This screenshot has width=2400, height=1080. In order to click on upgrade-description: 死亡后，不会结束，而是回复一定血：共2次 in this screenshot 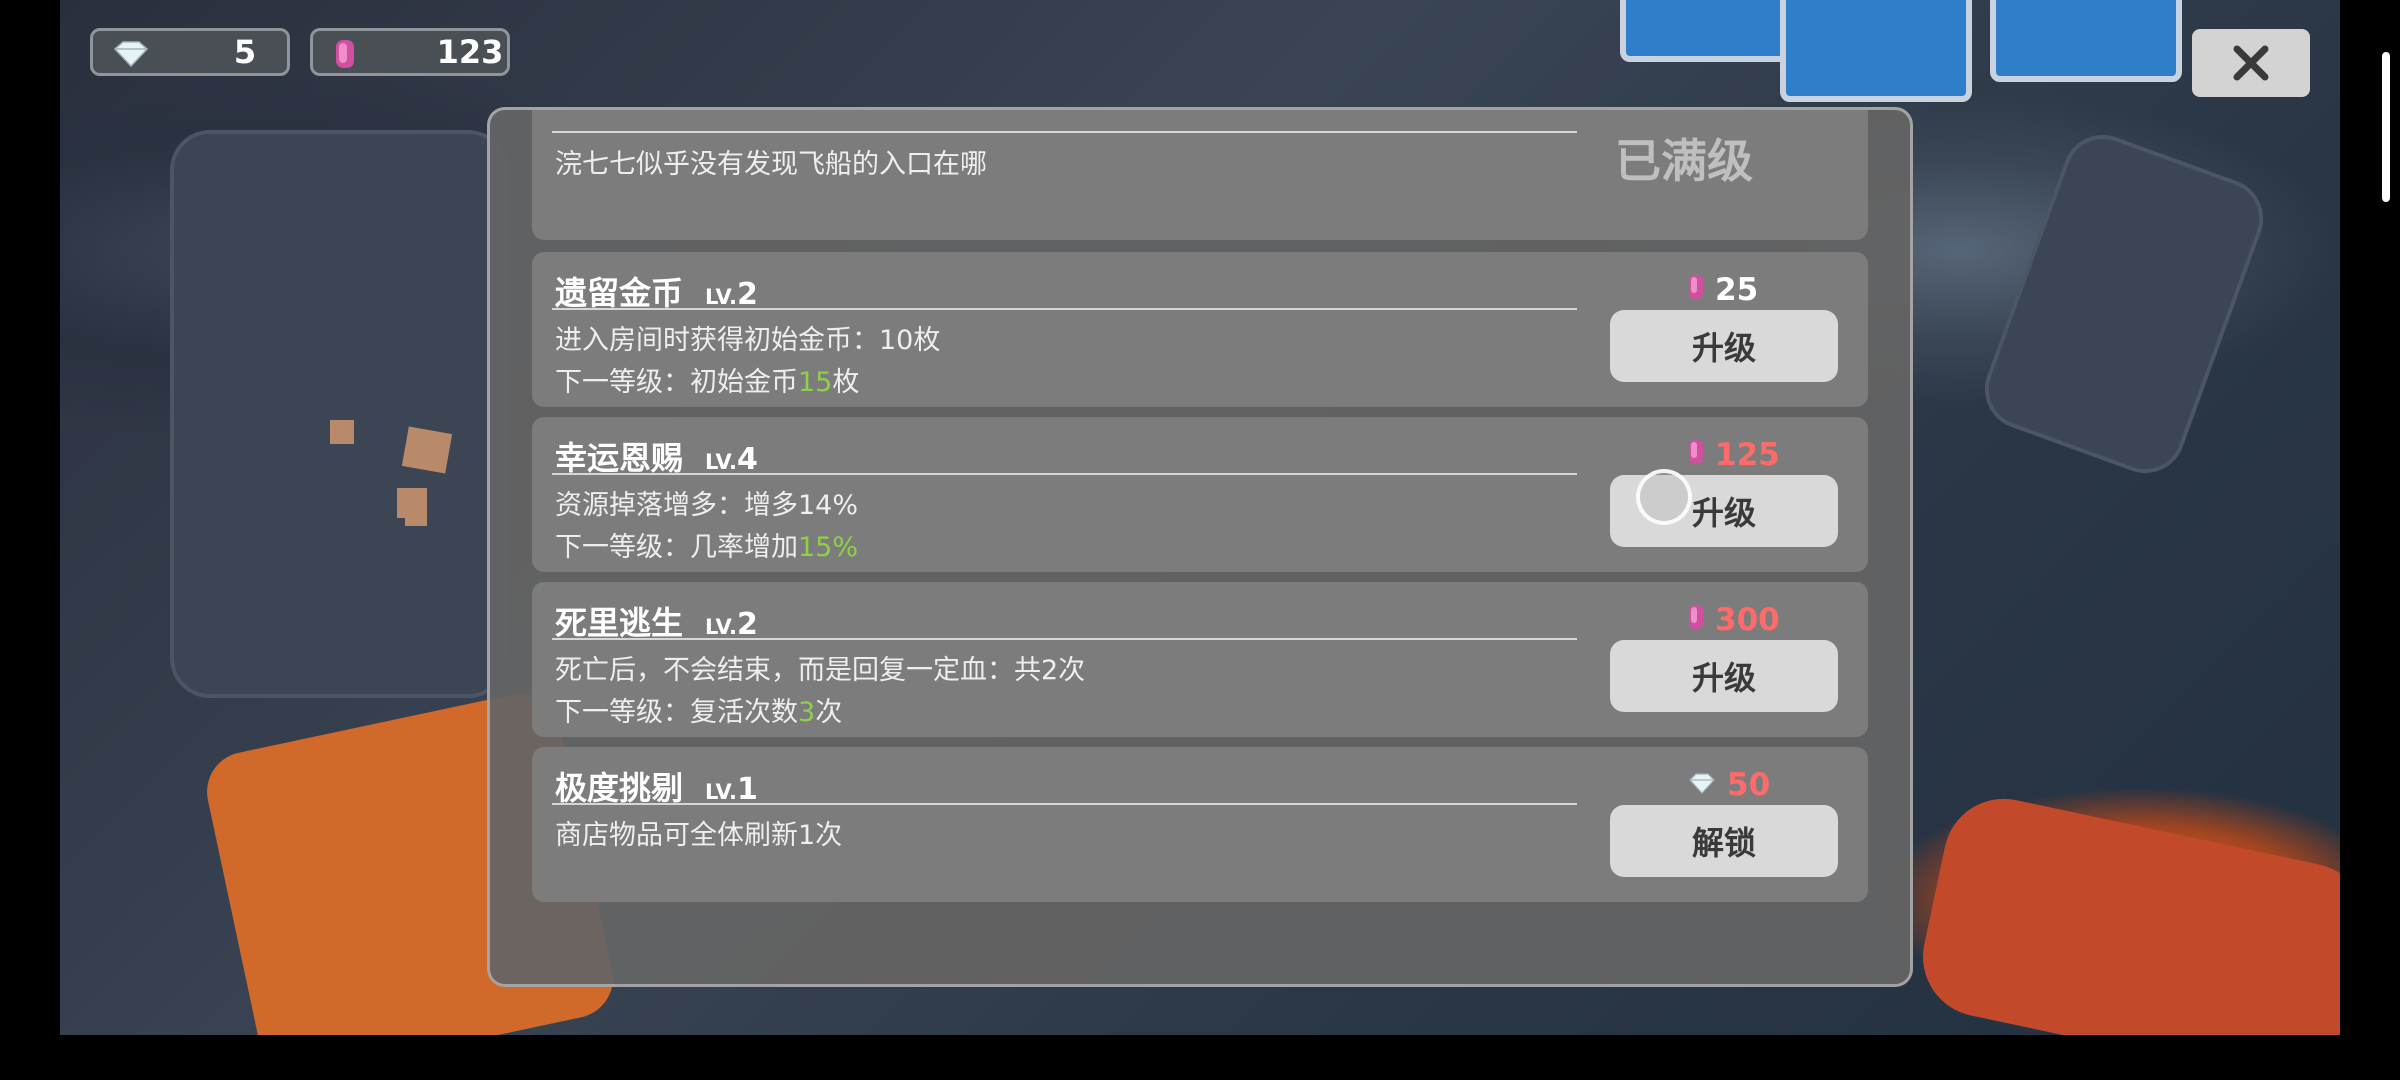, I will do `click(820, 670)`.